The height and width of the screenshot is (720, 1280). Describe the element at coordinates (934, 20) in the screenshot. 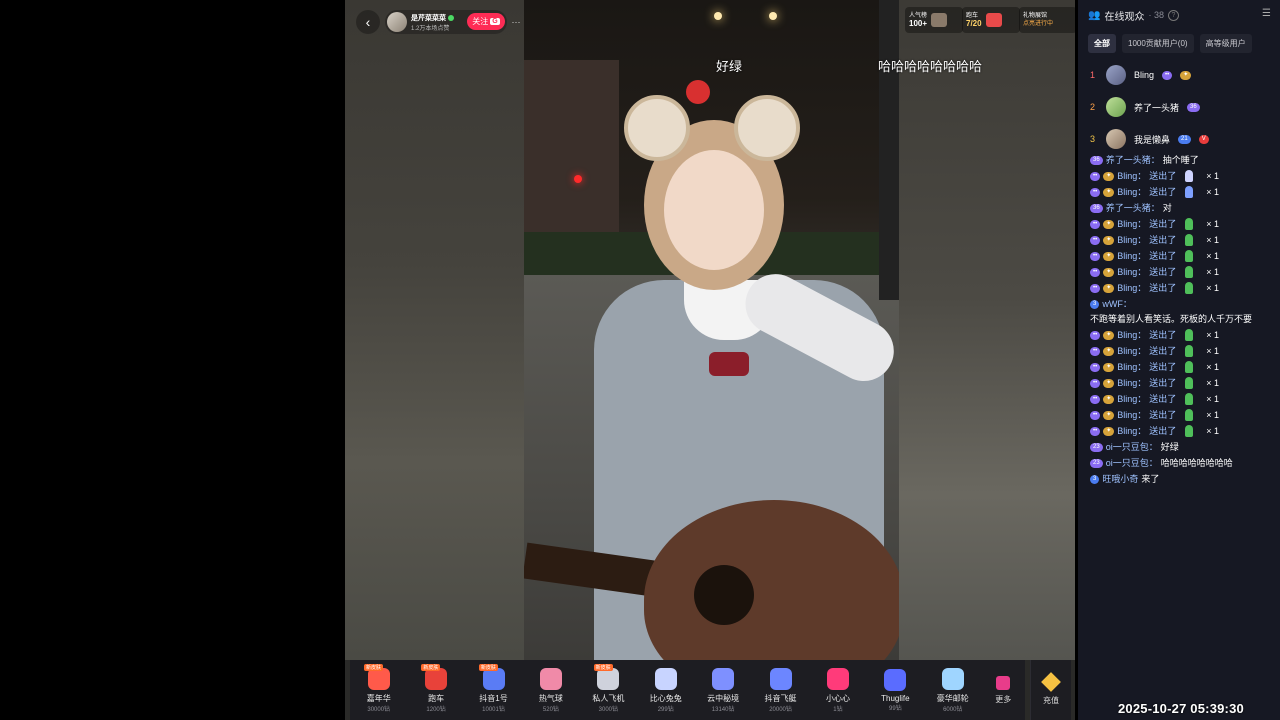

I see `popularity-rank-pill: 人气榜 100+` at that location.